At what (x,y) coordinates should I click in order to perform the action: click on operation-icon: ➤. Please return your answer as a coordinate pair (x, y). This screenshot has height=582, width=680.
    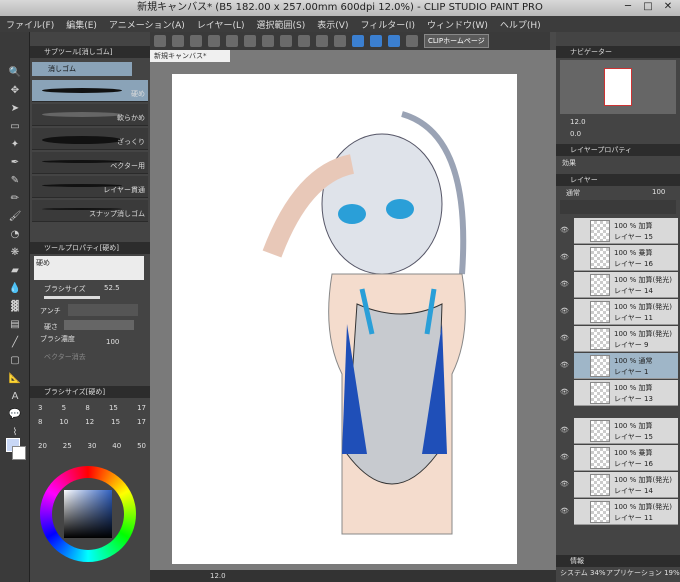
    Looking at the image, I should click on (15, 109).